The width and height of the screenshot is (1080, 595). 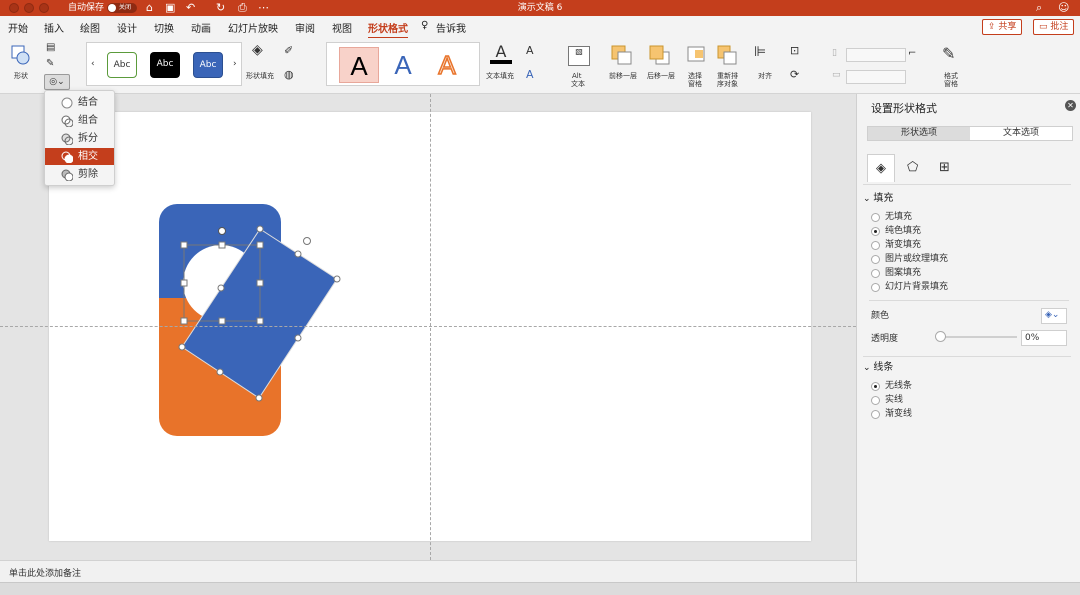 I want to click on shape-height-input, so click(x=876, y=55).